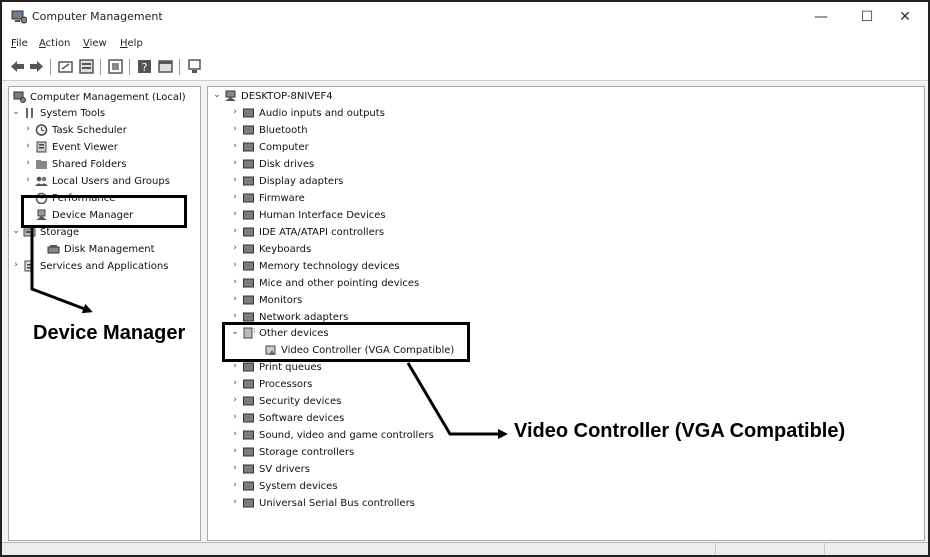 The height and width of the screenshot is (557, 930). I want to click on device-category-row: › Mice and other pointing devices, so click(360, 284).